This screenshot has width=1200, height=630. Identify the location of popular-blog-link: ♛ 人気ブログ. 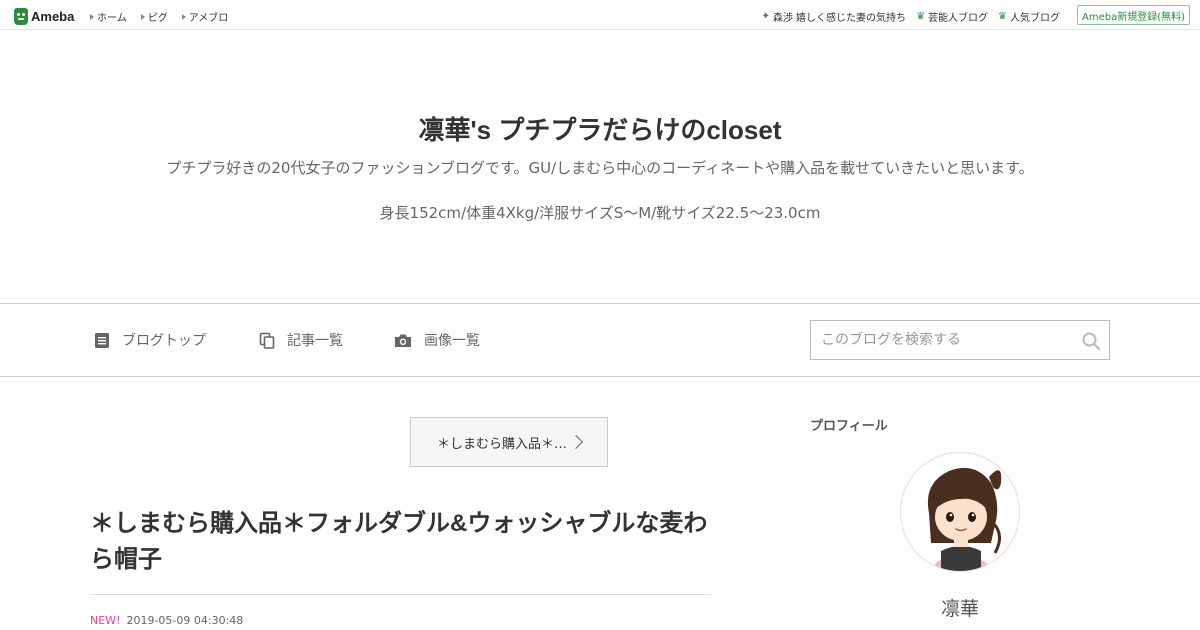
(1029, 16).